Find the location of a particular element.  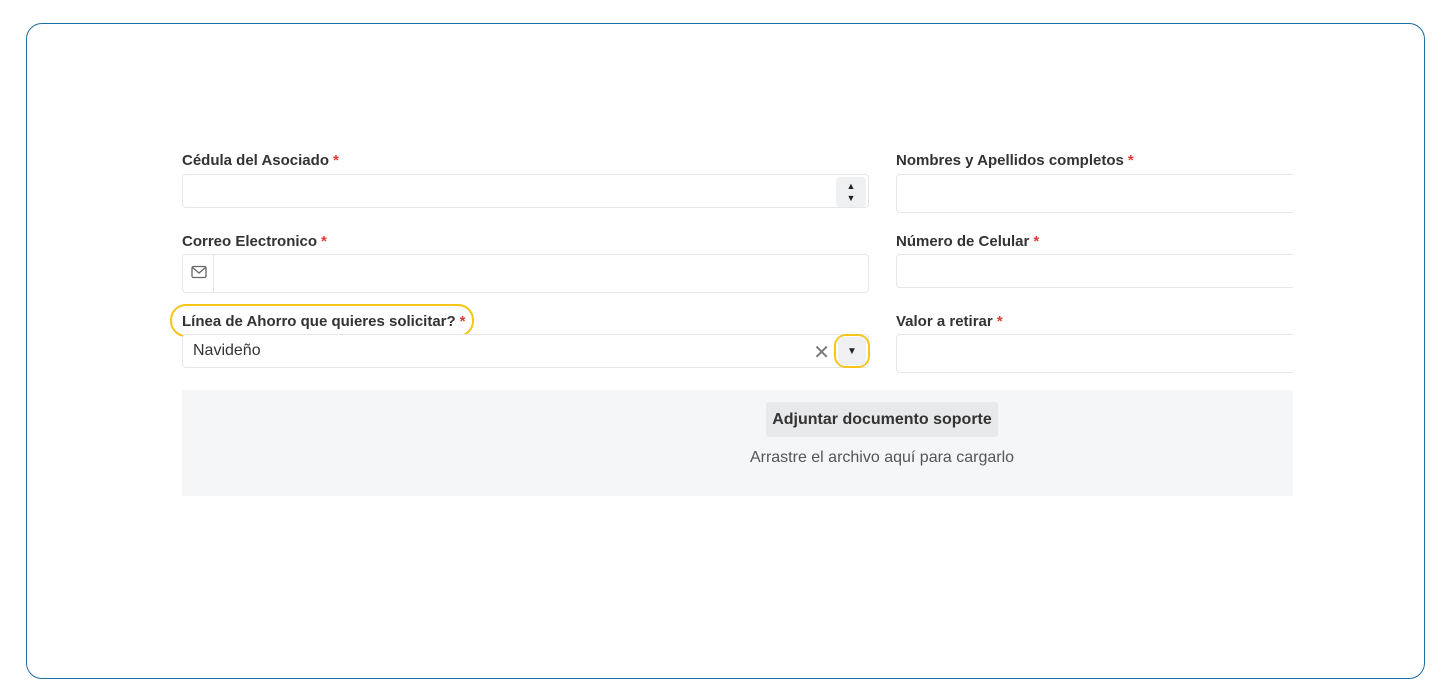

celular-label: Número de Celular * is located at coordinates (968, 241).